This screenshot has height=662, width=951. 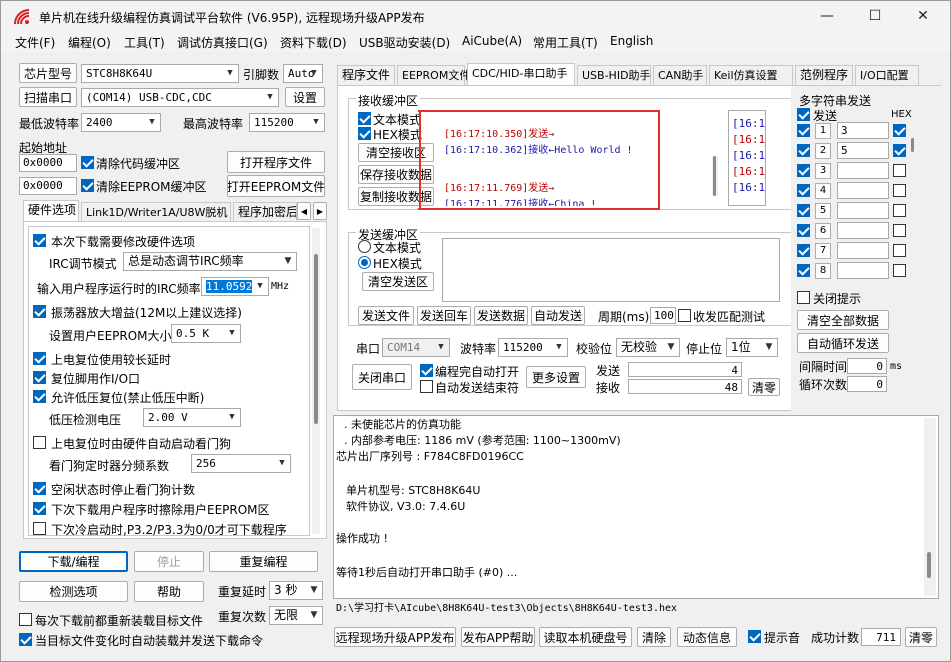 What do you see at coordinates (556, 377) in the screenshot?
I see `more-settings-button: 更多设置` at bounding box center [556, 377].